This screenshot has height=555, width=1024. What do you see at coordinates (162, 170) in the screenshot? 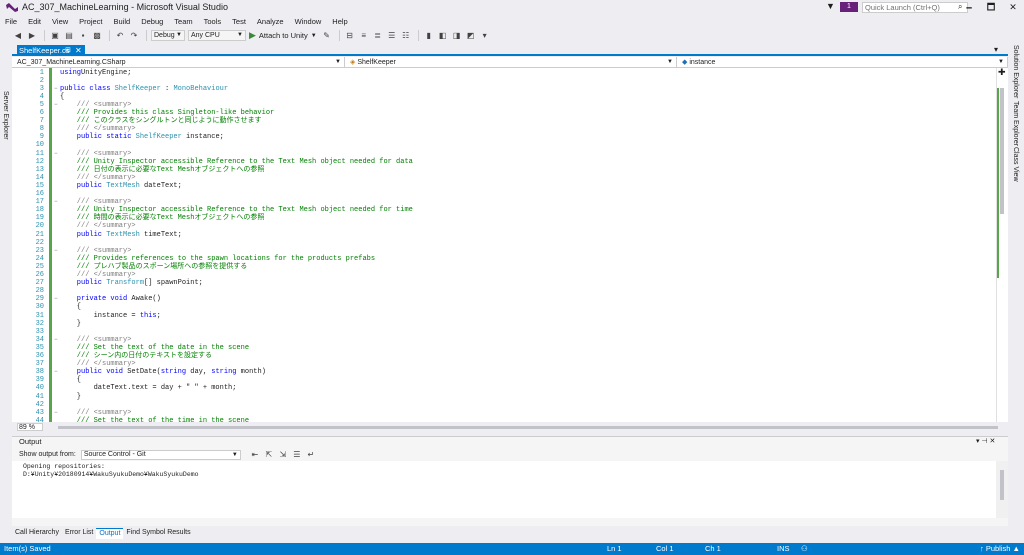
I see `code-line: /// 日付の表示に必要なText Meshオブジェクトへの参照` at bounding box center [162, 170].